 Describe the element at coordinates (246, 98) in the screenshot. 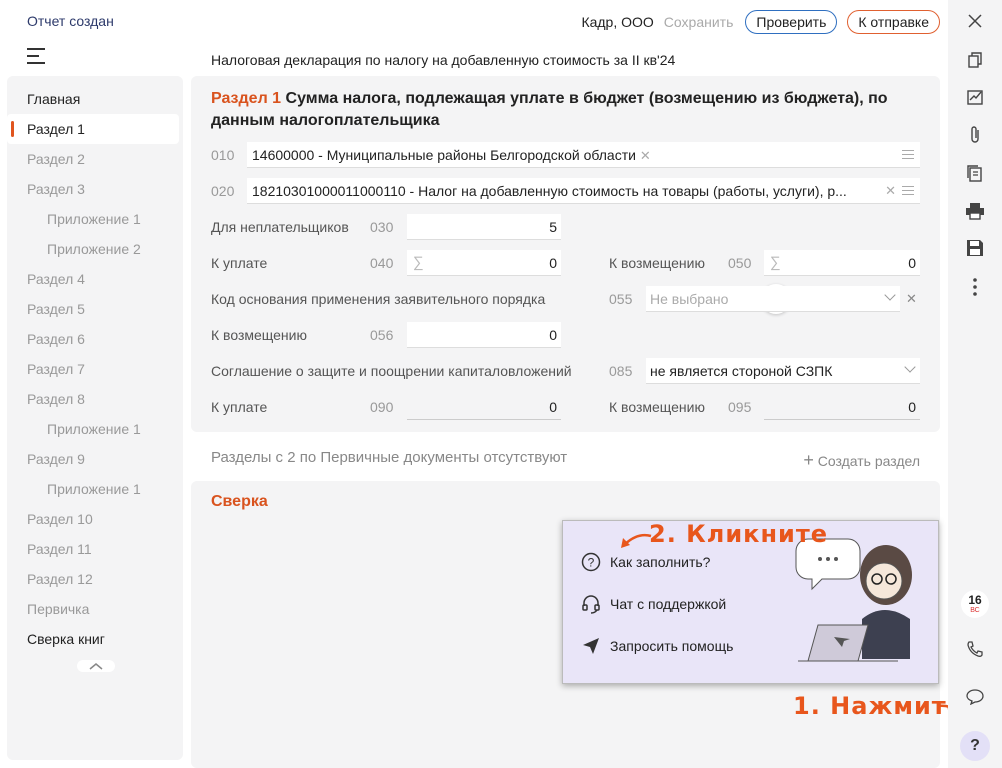

I see `section1-number: Раздел 1` at that location.